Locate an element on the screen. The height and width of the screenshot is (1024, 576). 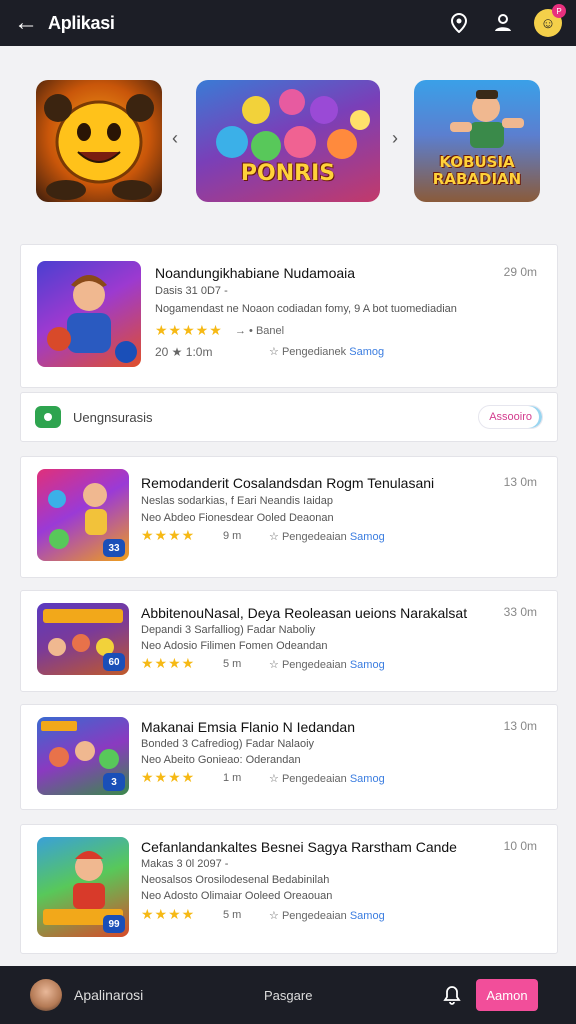
app-badge: 60 is located at coordinates (114, 662).